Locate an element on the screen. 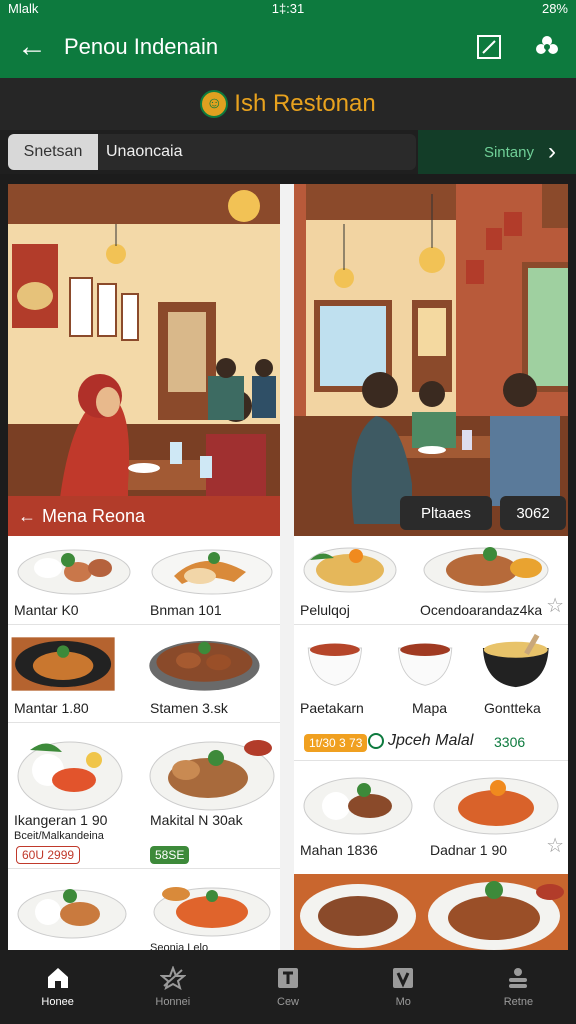  menu-item-card: Dadnar 1 90 ☆ is located at coordinates (496, 813).